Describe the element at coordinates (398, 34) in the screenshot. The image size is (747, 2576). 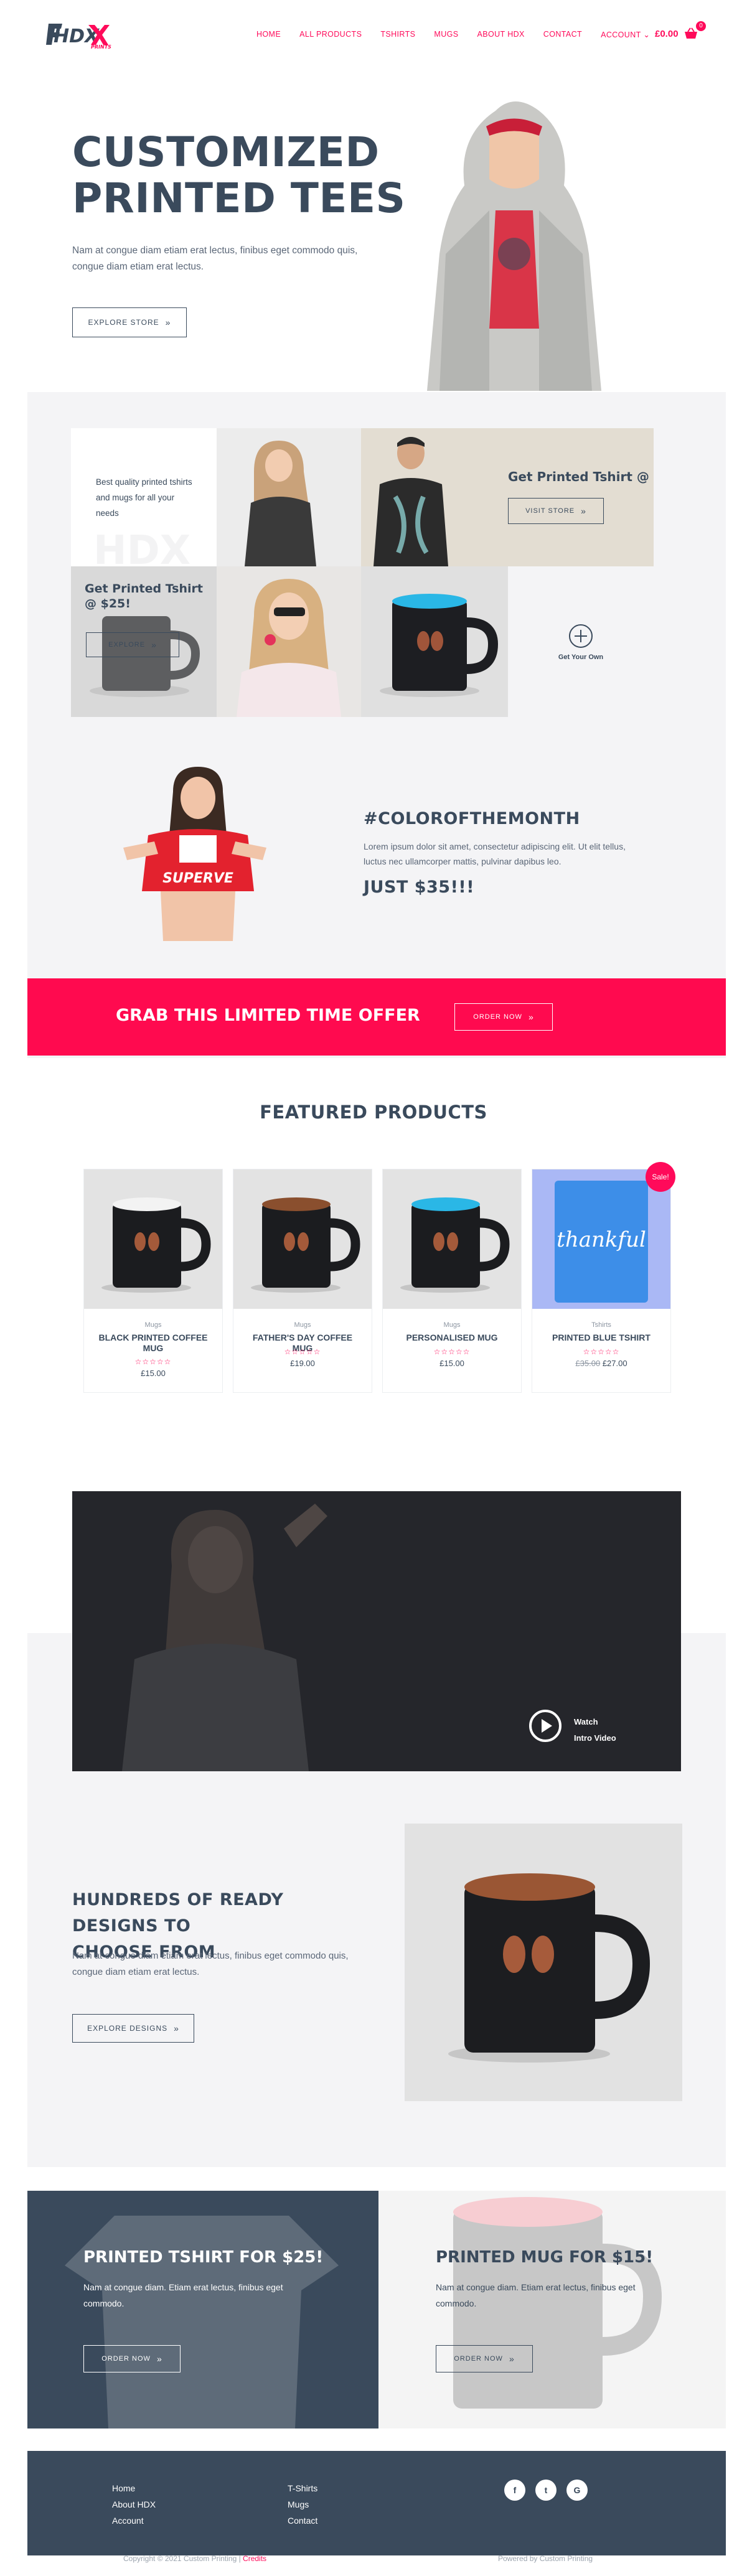
I see `nav-tshirts: TSHIRTS` at that location.